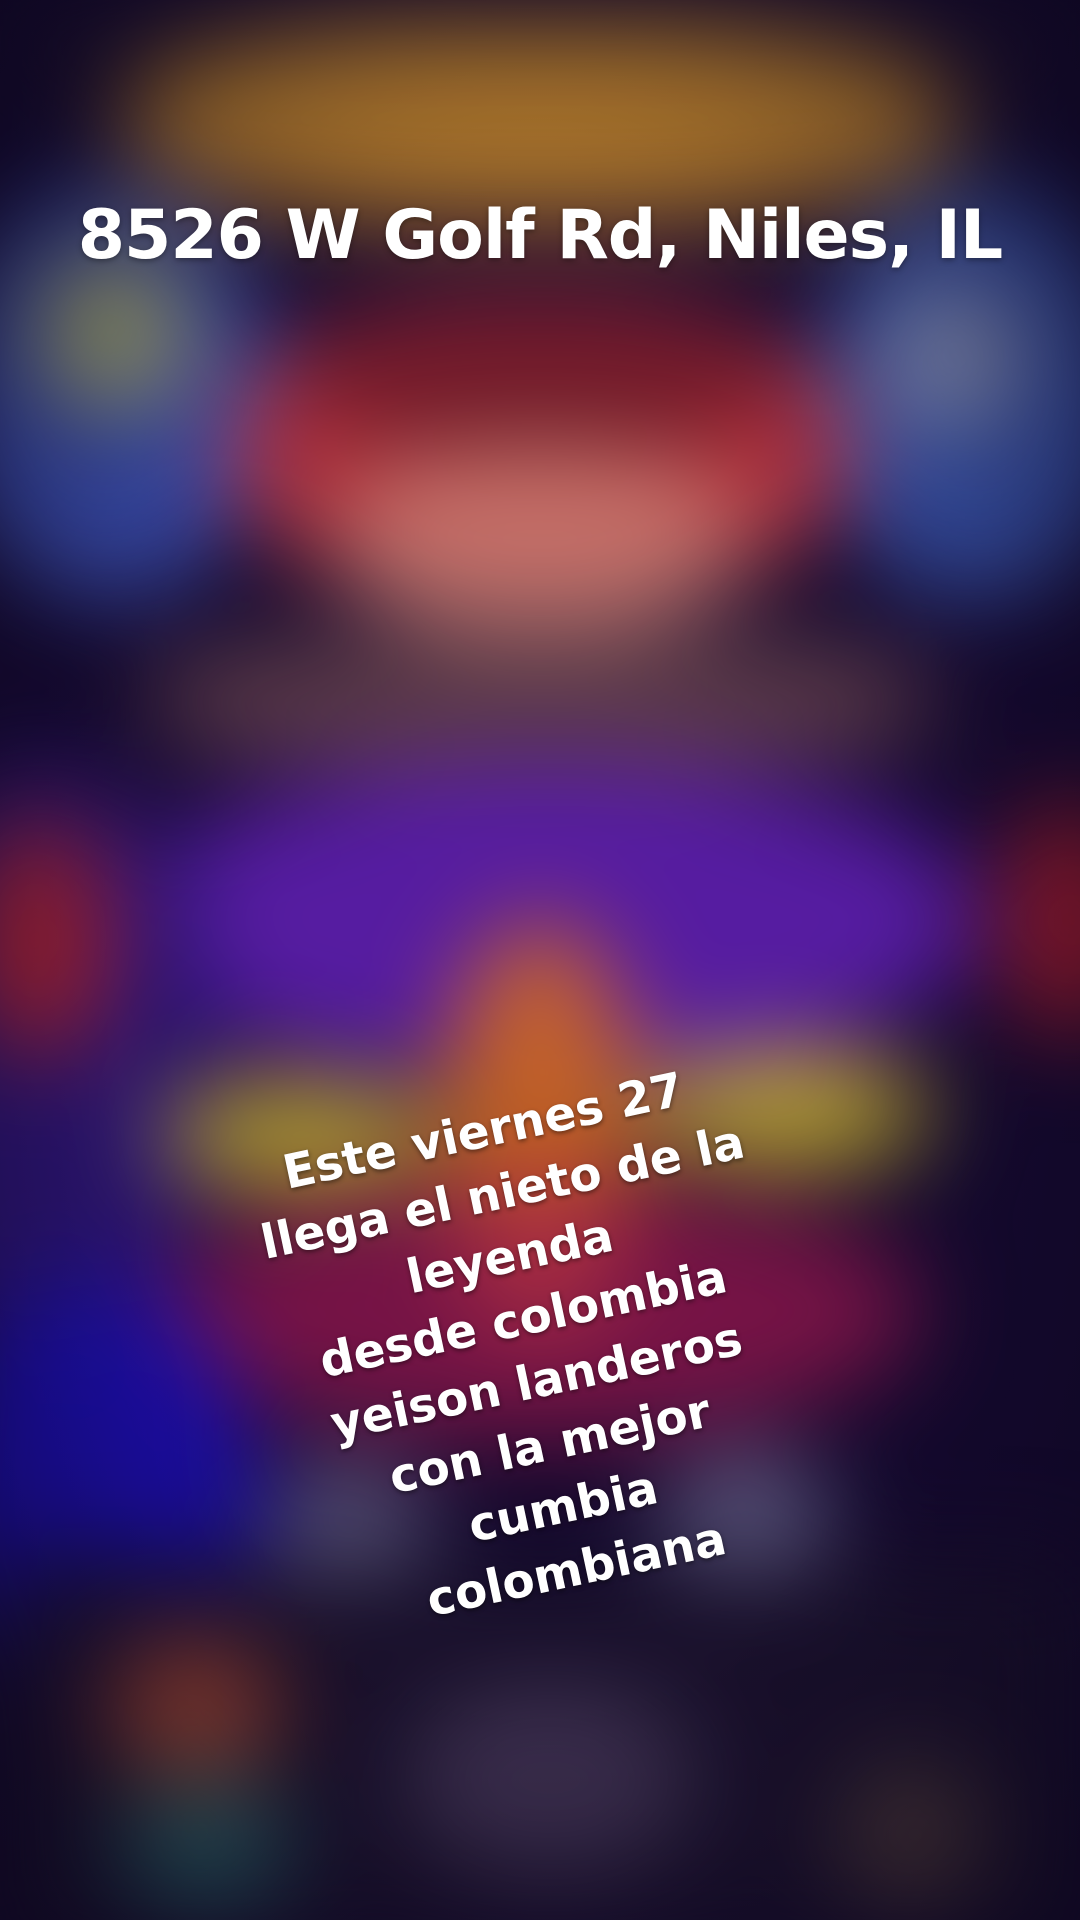 The height and width of the screenshot is (1920, 1080). Describe the element at coordinates (540, 235) in the screenshot. I see `address-text-overlay: 8526 W Golf Rd, Niles, IL` at that location.